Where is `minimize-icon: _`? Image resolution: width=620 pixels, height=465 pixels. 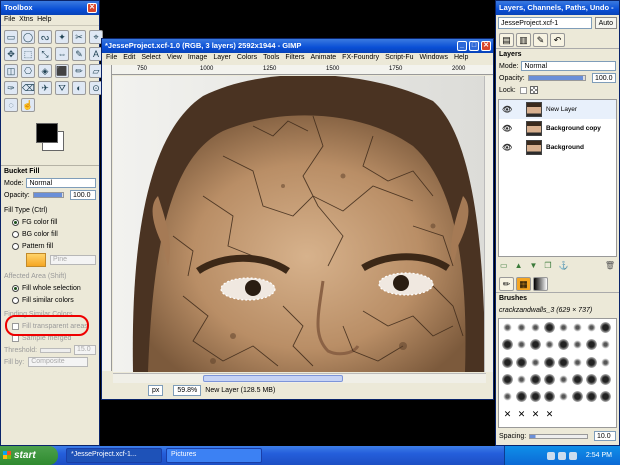
minimize-icon: _ is located at coordinates (462, 46).